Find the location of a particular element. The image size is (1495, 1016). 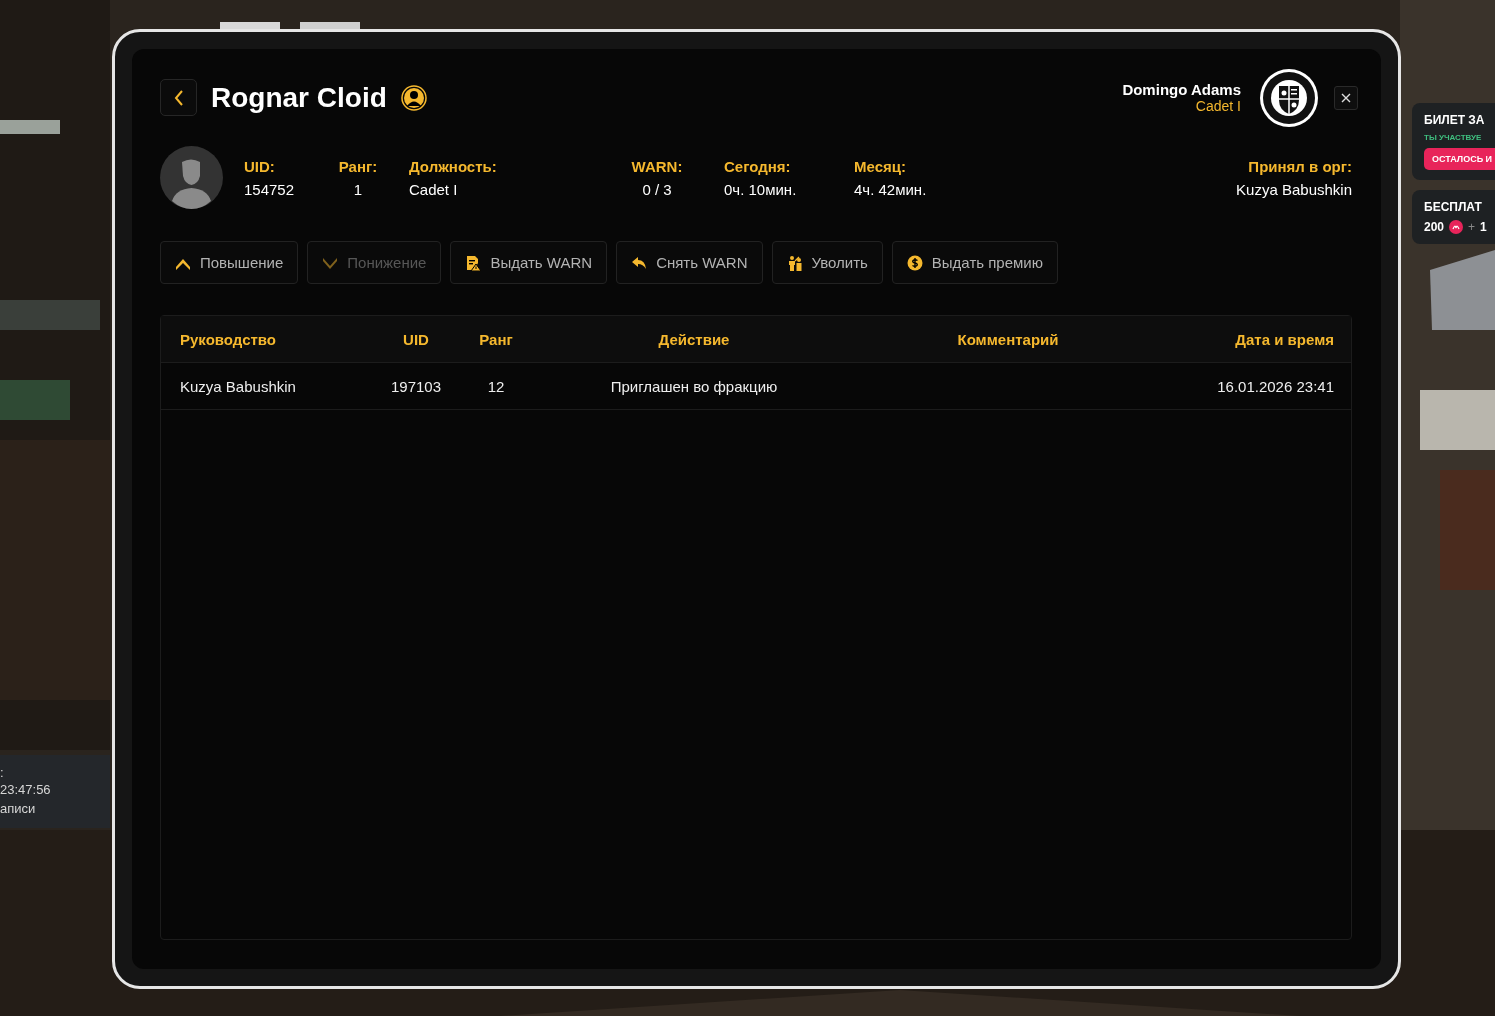

person-icon is located at coordinates (413, 97).